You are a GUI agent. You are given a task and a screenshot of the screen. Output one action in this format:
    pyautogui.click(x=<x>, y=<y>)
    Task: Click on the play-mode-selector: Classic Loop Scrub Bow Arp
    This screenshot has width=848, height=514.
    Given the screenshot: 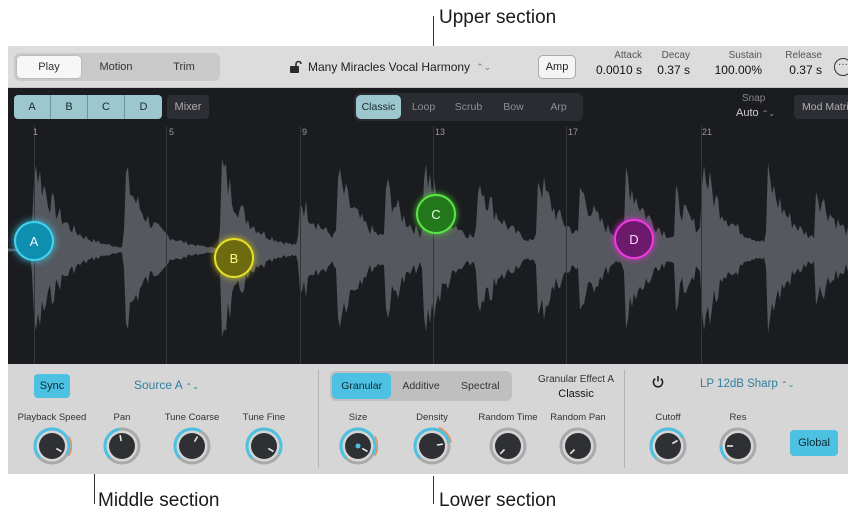 What is the action you would take?
    pyautogui.click(x=468, y=107)
    